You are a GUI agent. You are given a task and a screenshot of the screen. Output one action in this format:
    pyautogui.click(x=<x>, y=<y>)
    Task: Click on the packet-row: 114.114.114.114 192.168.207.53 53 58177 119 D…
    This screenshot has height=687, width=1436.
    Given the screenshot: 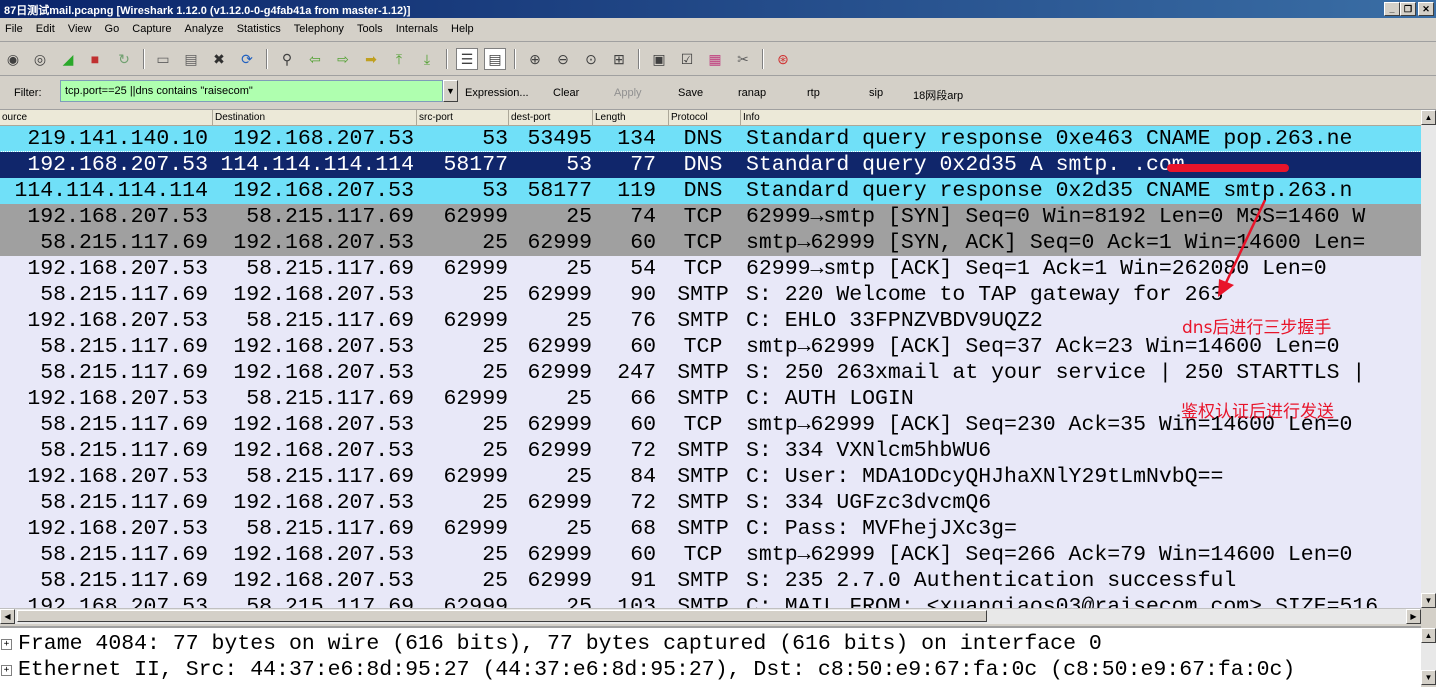 What is the action you would take?
    pyautogui.click(x=710, y=191)
    